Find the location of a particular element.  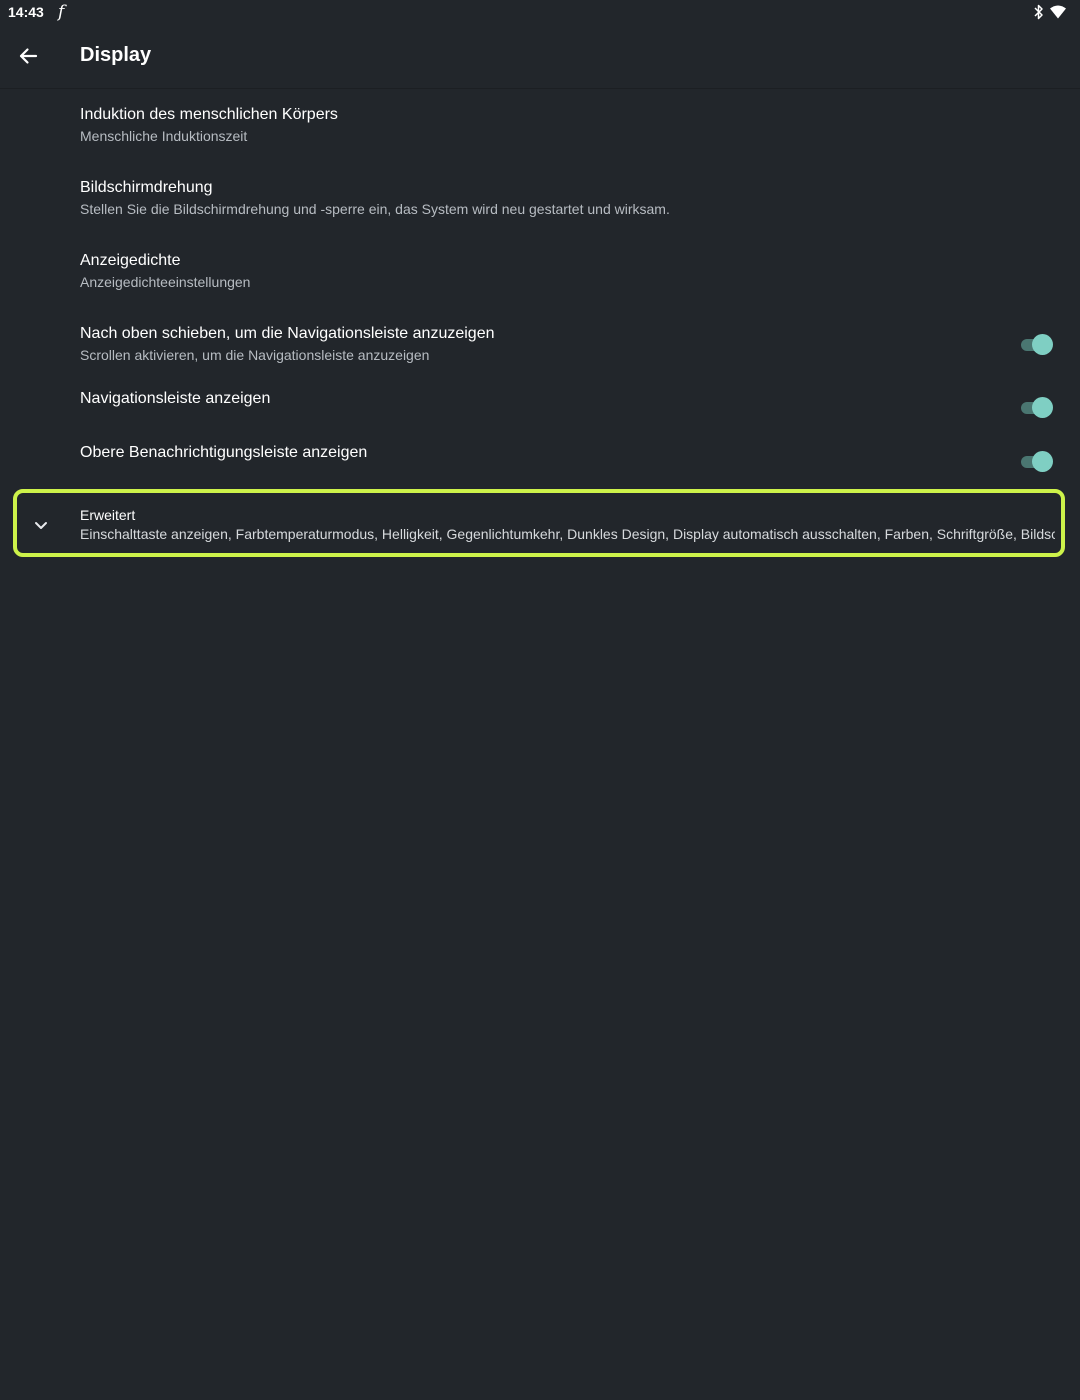

pref-title: Navigationsleiste anzeigen is located at coordinates (175, 398).